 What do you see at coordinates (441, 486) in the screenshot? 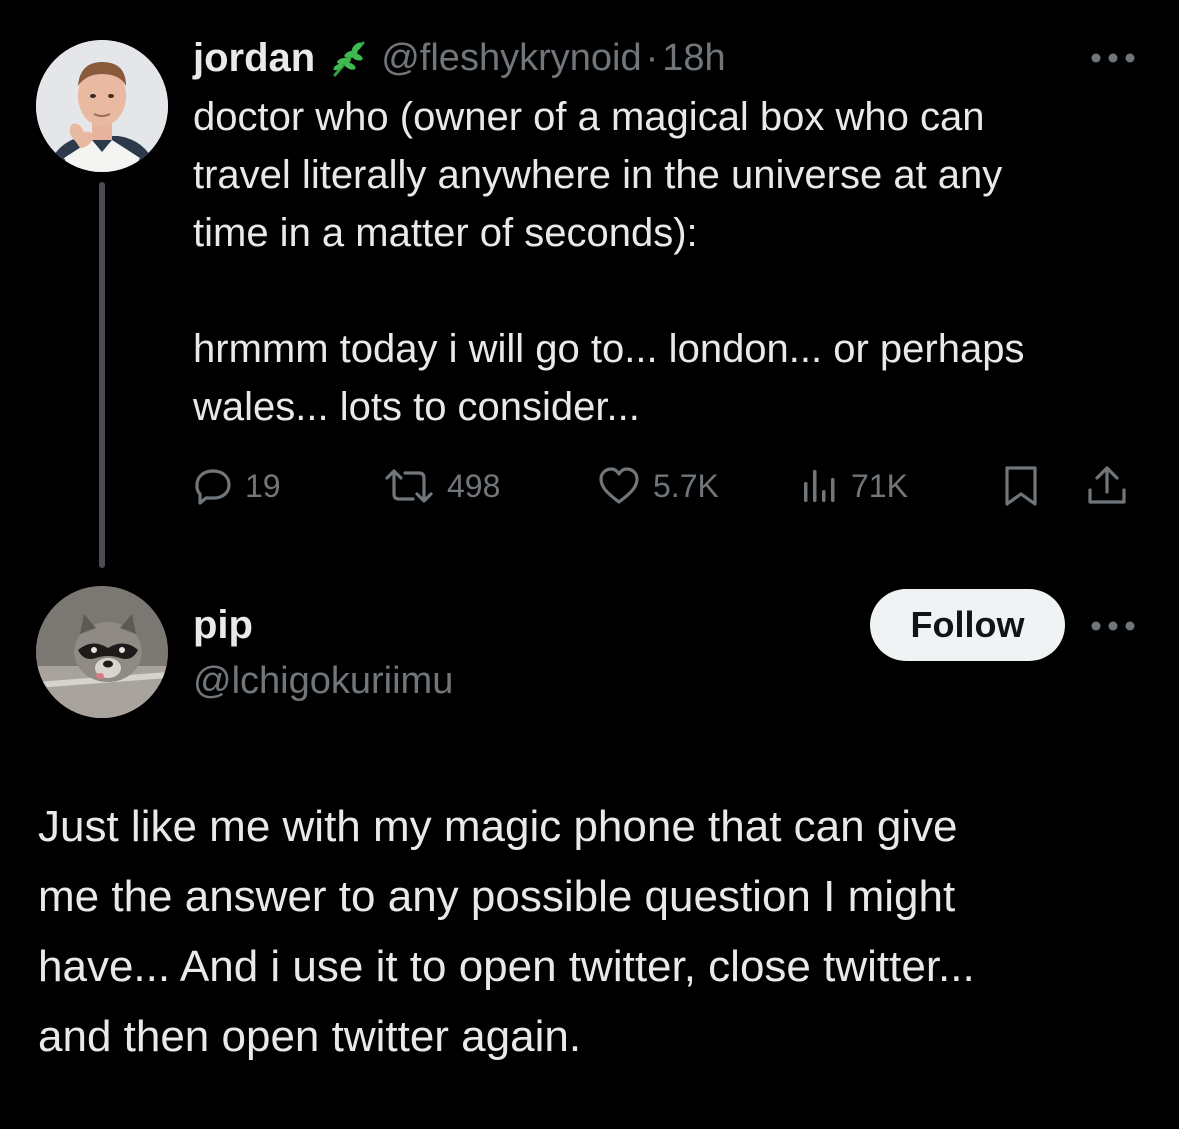
I see `repost-action: 498` at bounding box center [441, 486].